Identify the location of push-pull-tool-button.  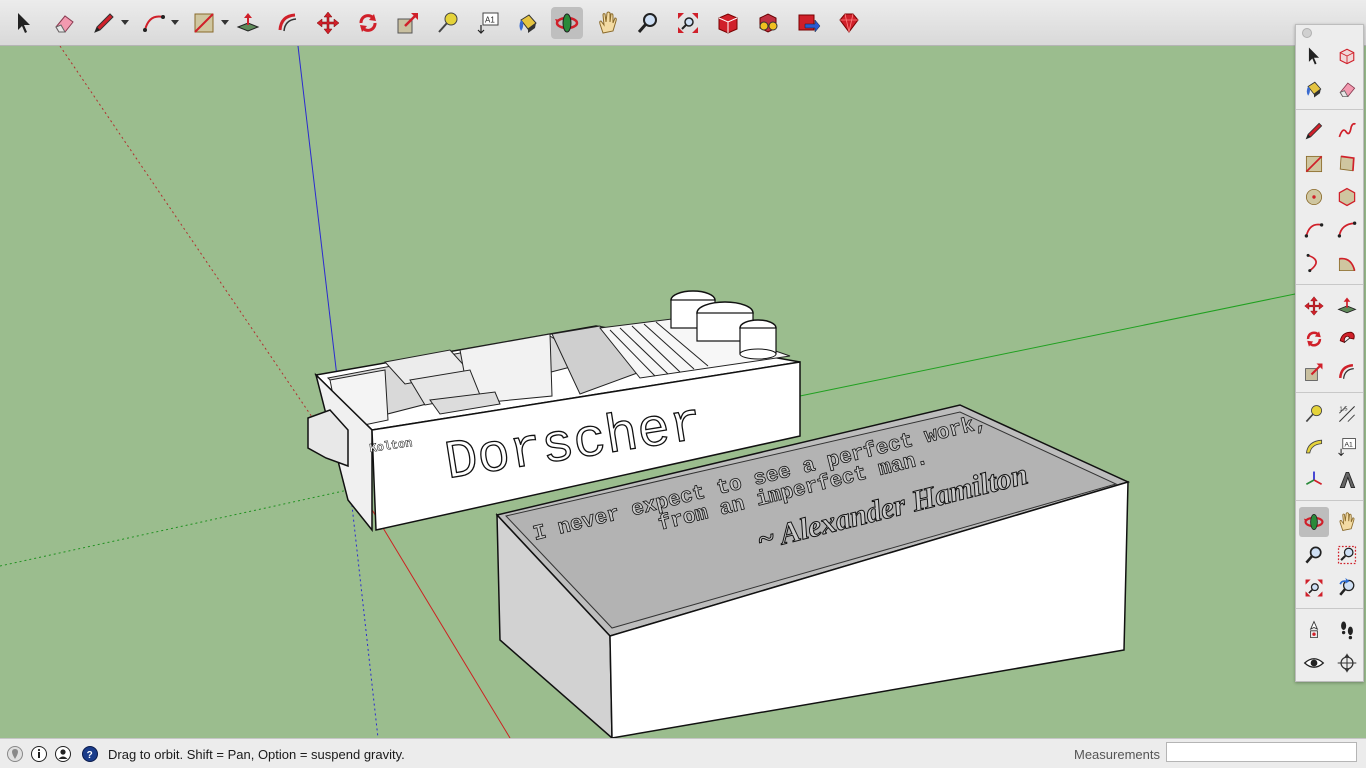
(248, 23).